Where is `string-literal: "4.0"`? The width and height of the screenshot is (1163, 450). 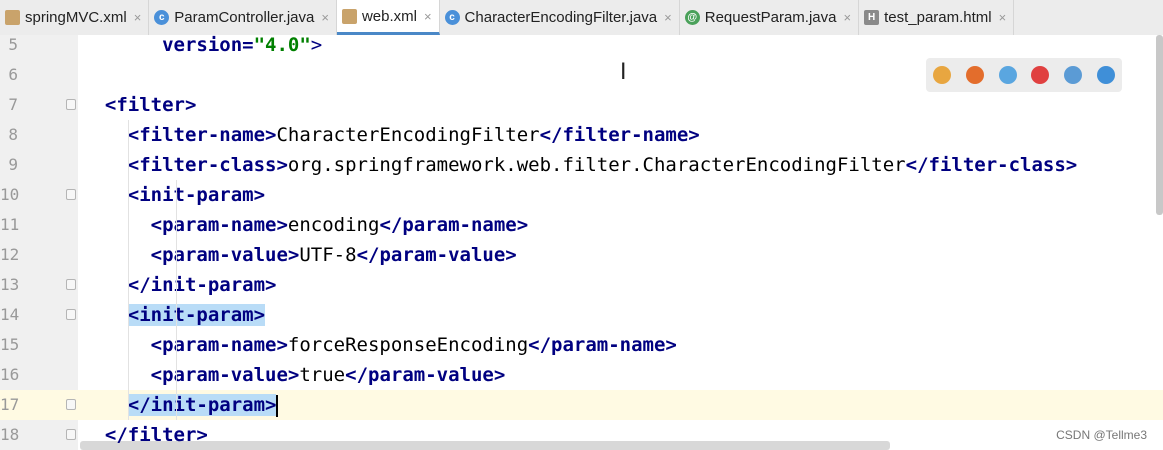 string-literal: "4.0" is located at coordinates (282, 45).